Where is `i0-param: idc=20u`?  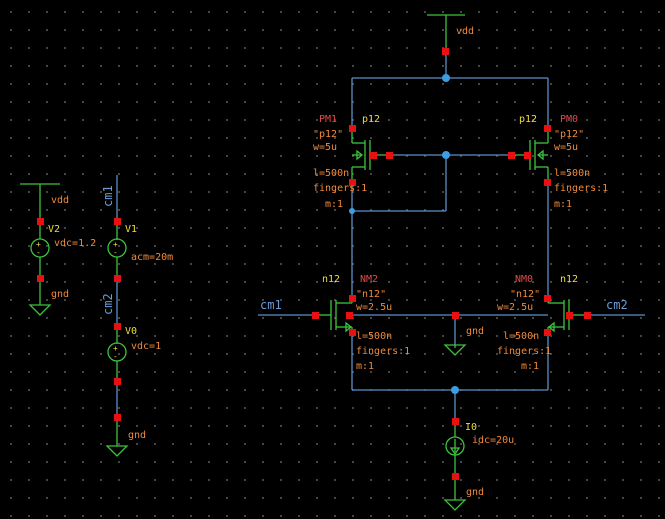
i0-param: idc=20u is located at coordinates (493, 440).